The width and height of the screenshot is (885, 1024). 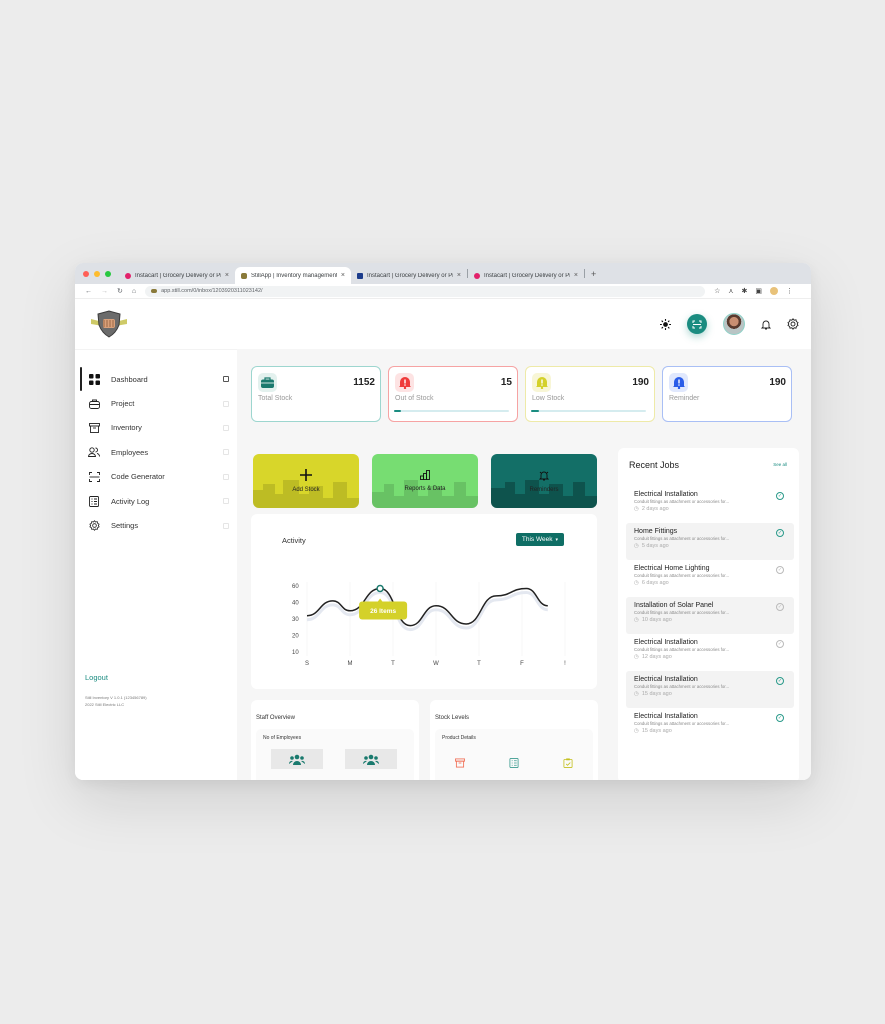 I want to click on browser-tab-active: StillApp | Inventory management ×, so click(x=293, y=275).